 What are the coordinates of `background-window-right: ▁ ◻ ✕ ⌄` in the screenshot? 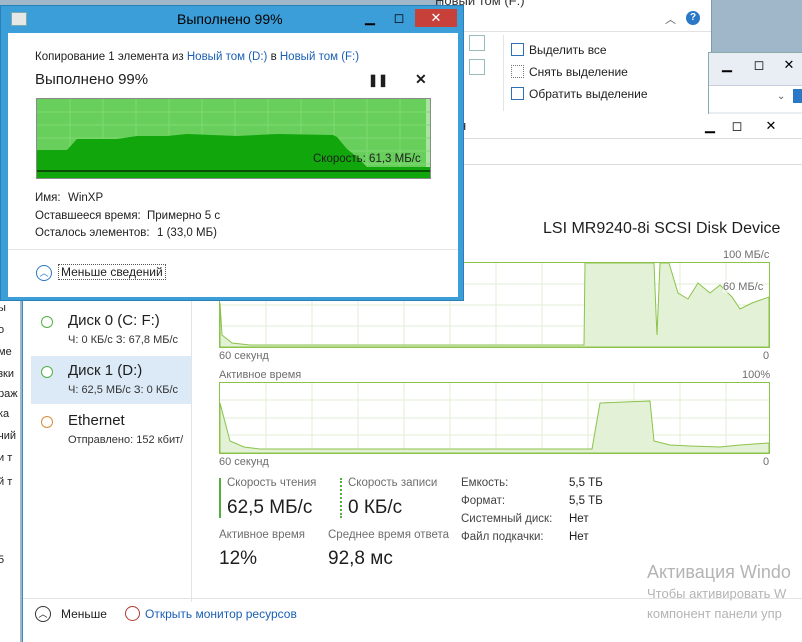 It's located at (755, 85).